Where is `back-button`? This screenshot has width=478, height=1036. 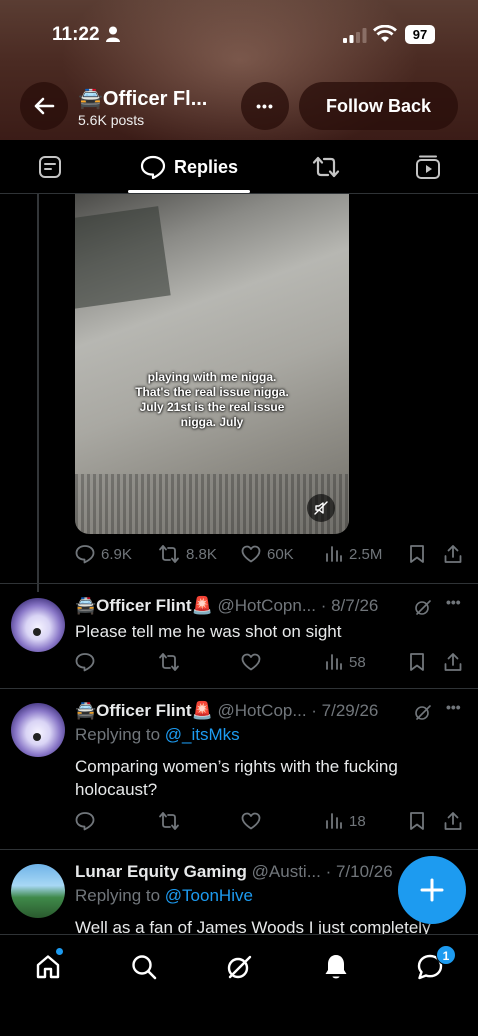
back-button is located at coordinates (44, 106).